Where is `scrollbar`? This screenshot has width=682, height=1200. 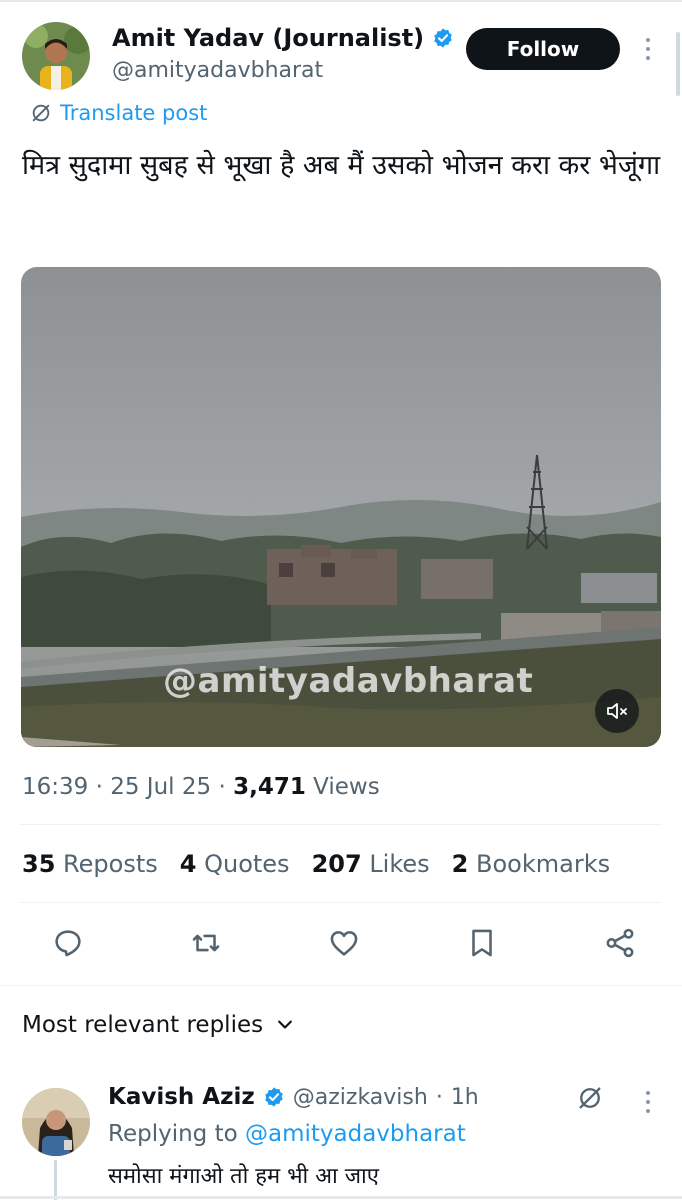
scrollbar is located at coordinates (678, 64).